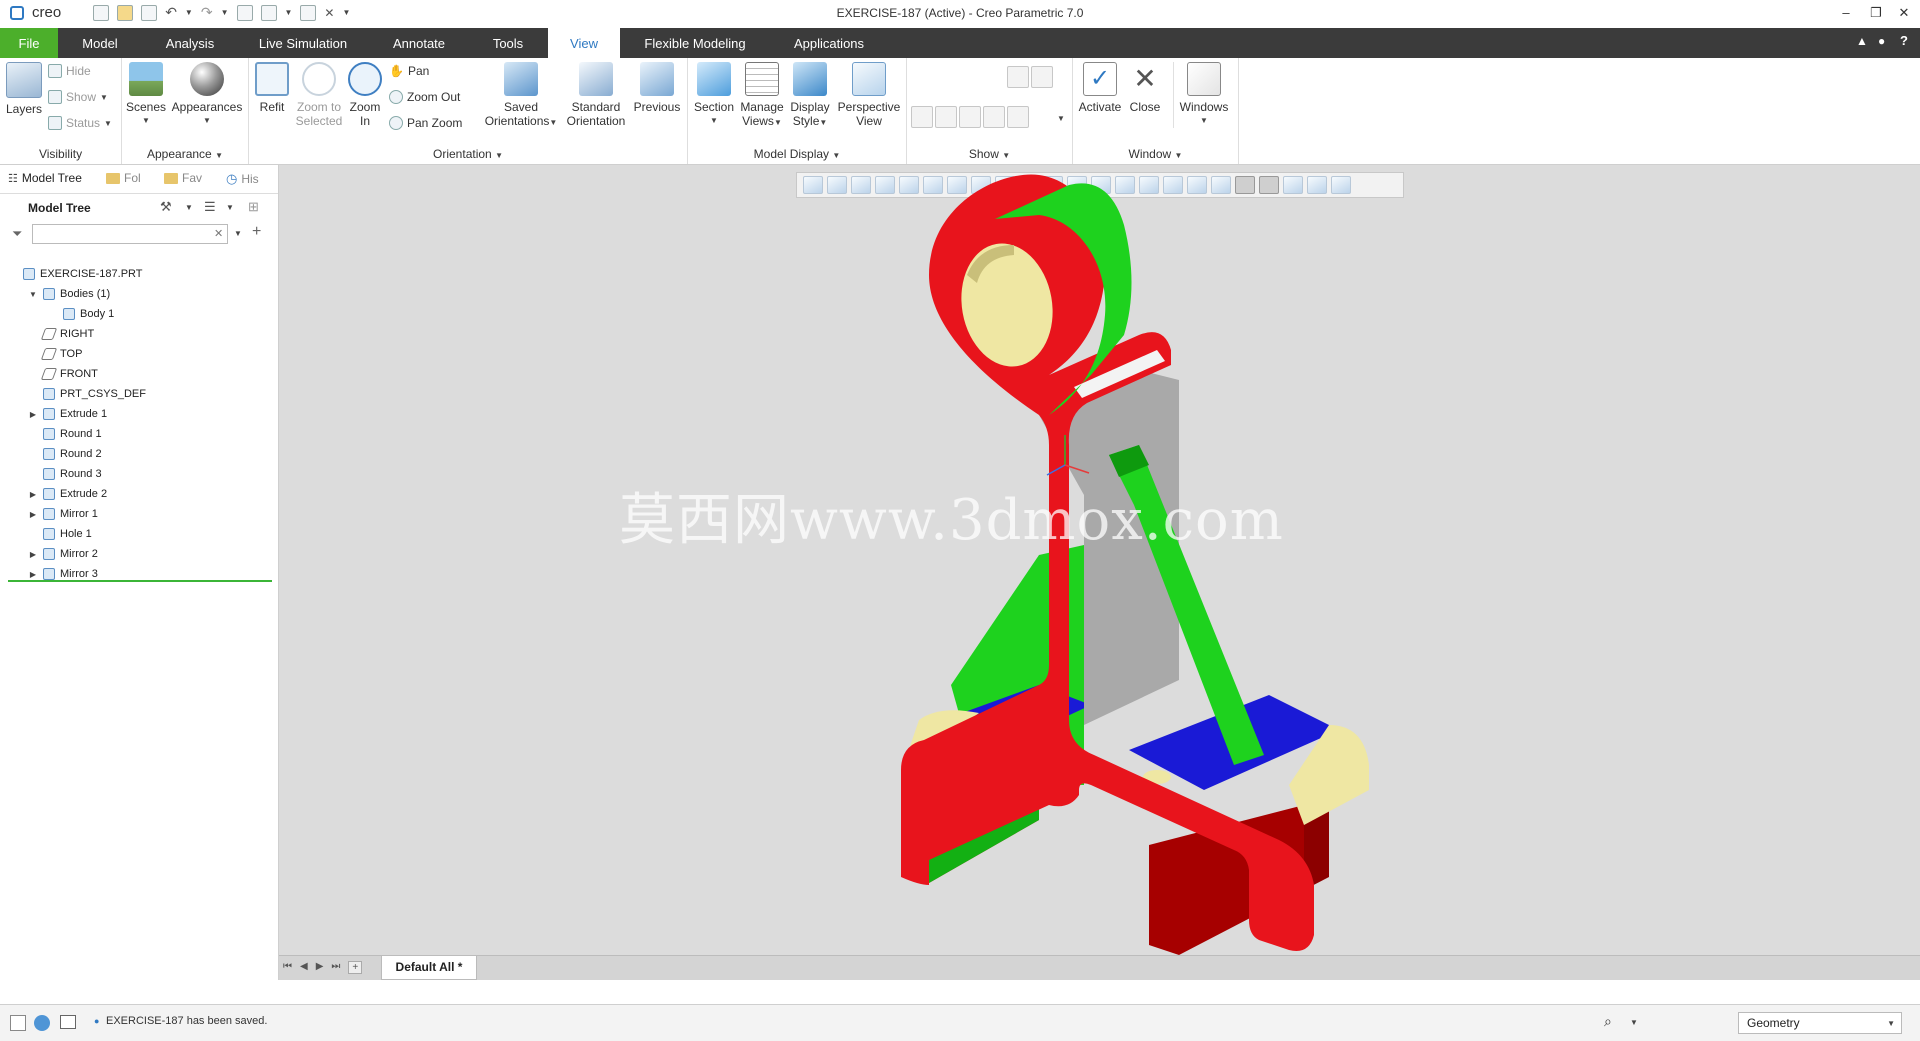  Describe the element at coordinates (521, 96) in the screenshot. I see `saved-orientations-button: Saved Orientations▼` at that location.